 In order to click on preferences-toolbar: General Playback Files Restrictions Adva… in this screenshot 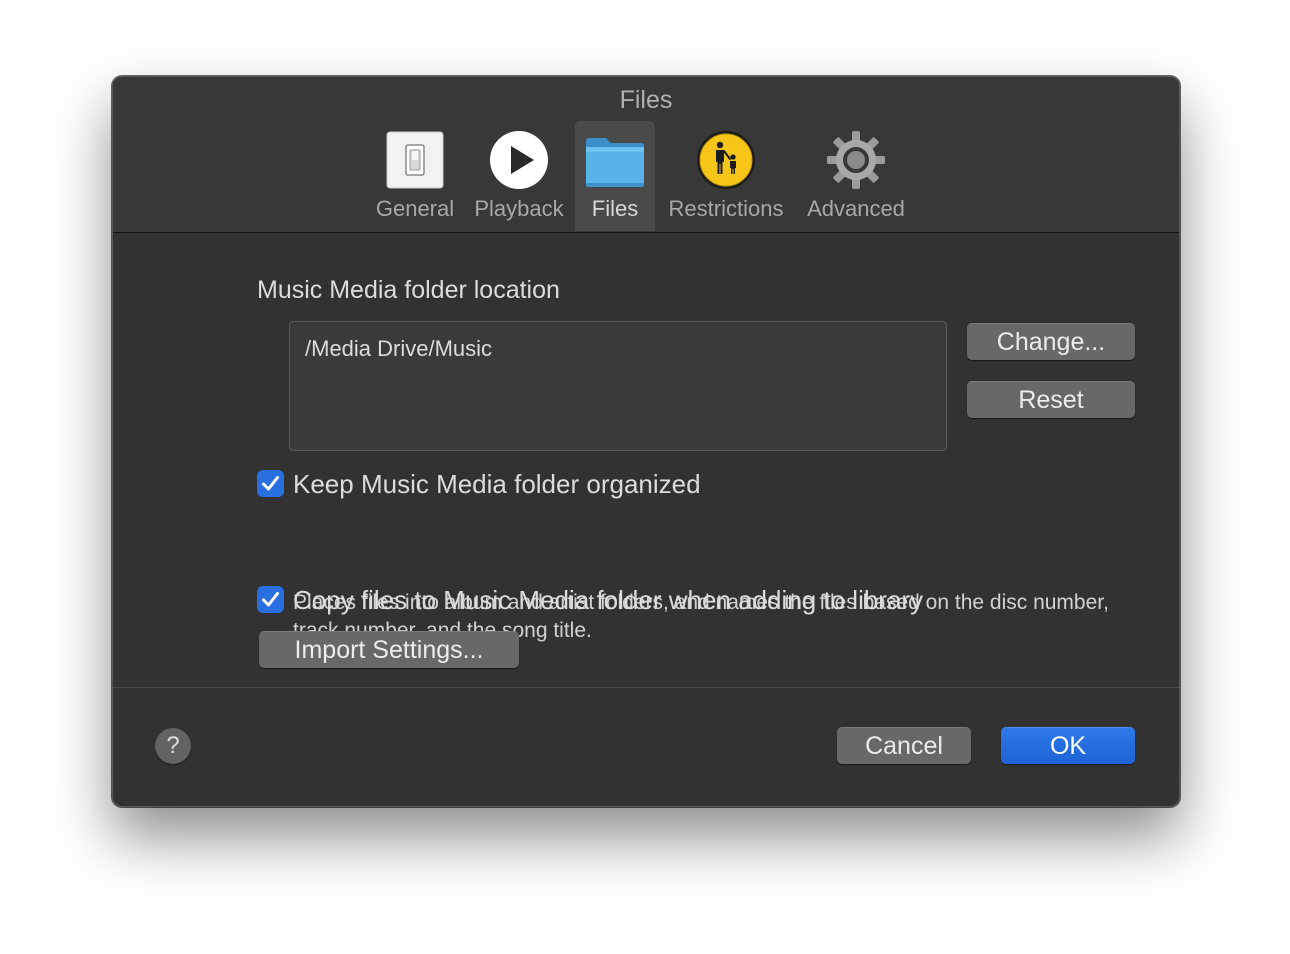, I will do `click(646, 176)`.